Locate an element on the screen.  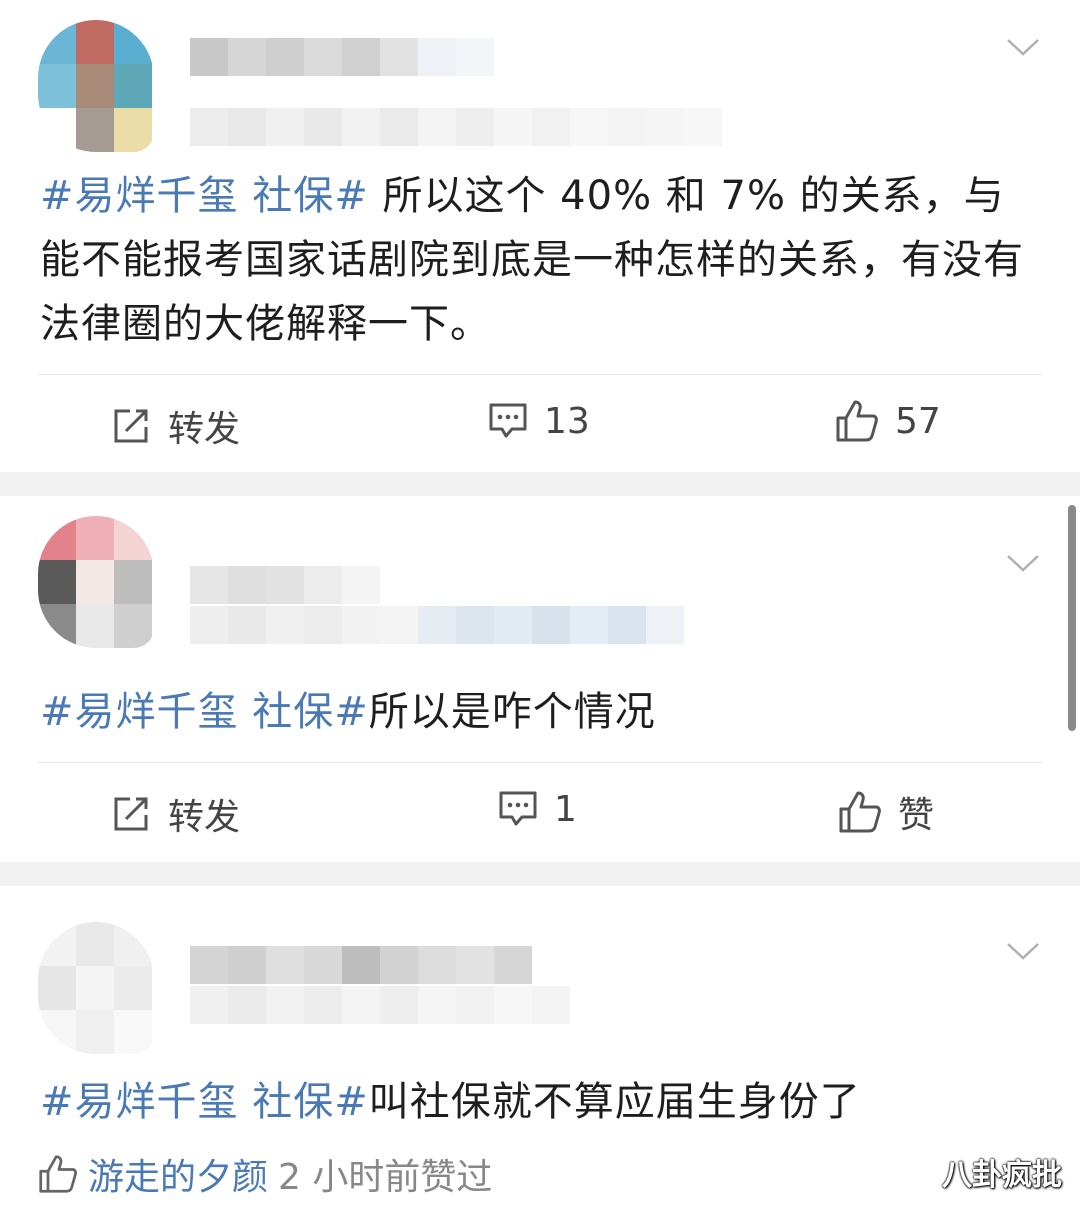
like-label: 赞 is located at coordinates (916, 815).